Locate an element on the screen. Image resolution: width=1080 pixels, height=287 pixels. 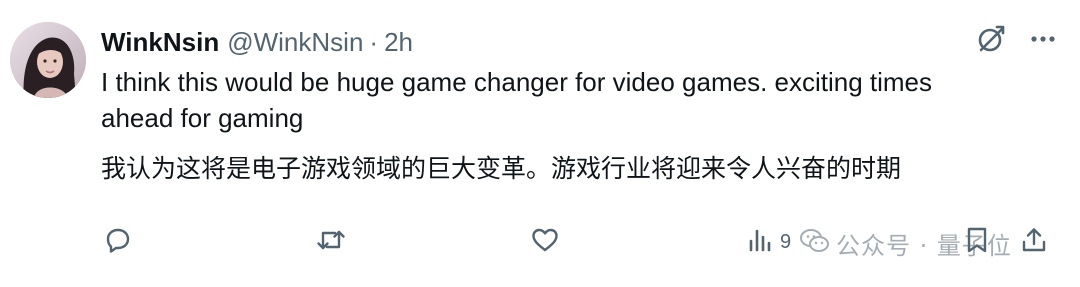
retweet-button is located at coordinates (334, 242).